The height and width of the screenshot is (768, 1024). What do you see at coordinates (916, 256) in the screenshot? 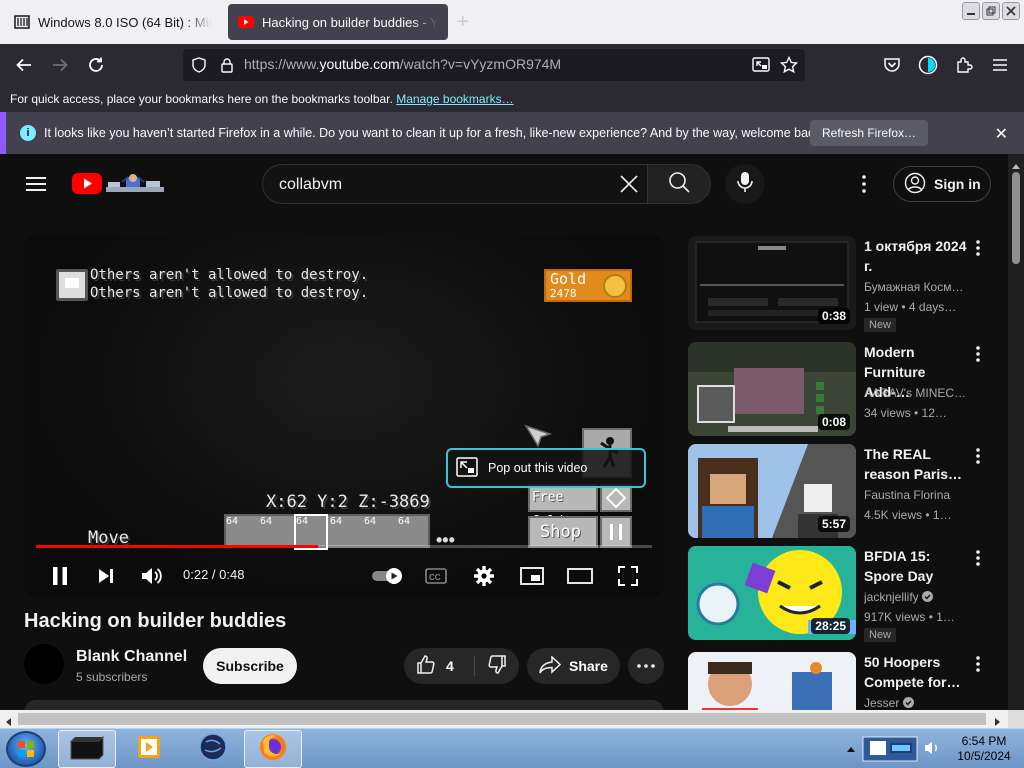
I see `video-title: 1 октября 2024 г.` at bounding box center [916, 256].